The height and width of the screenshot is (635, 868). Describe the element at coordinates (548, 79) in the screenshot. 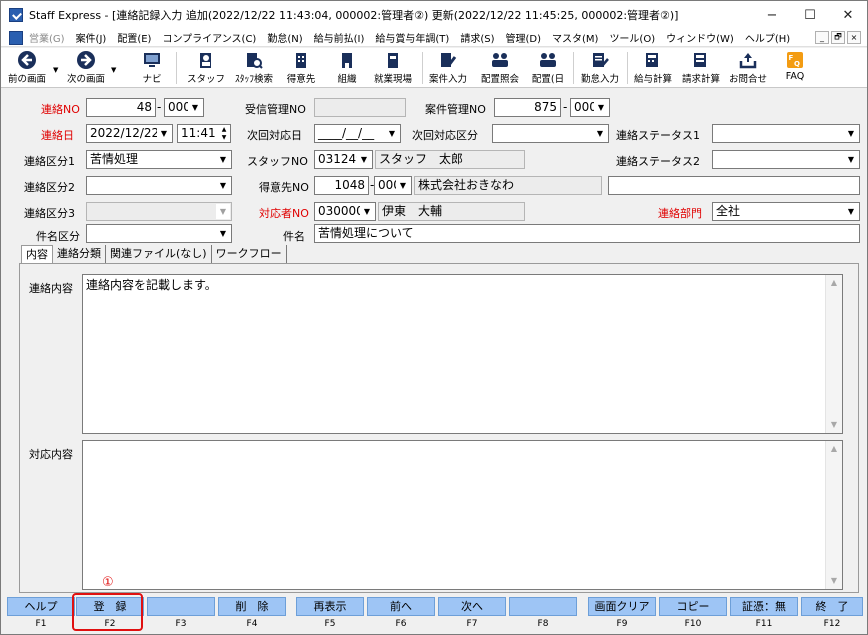

I see `assignment-daily-label: 配置(日` at that location.